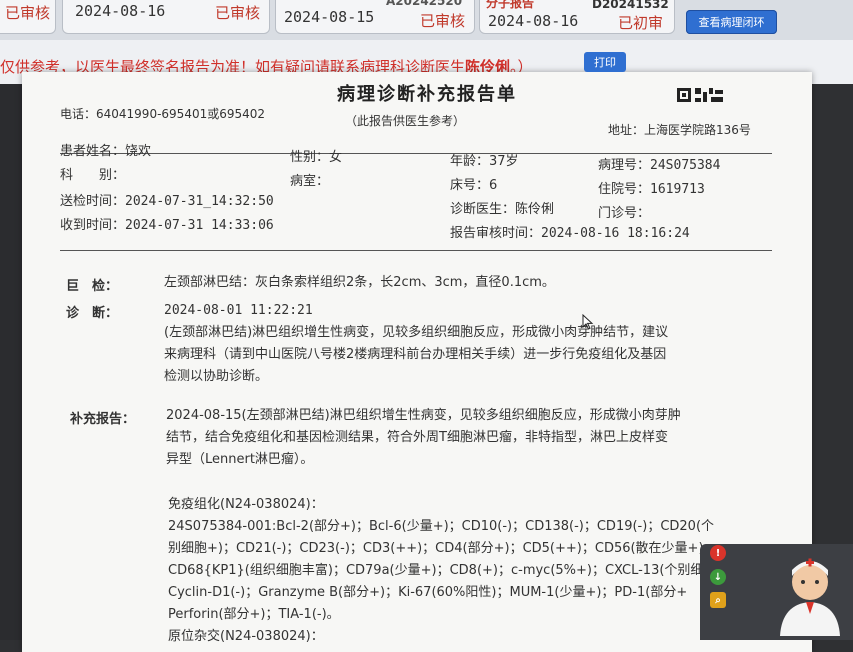 Image resolution: width=853 pixels, height=652 pixels. What do you see at coordinates (624, 165) in the screenshot?
I see `pathology-no-label: 病理号：` at bounding box center [624, 165].